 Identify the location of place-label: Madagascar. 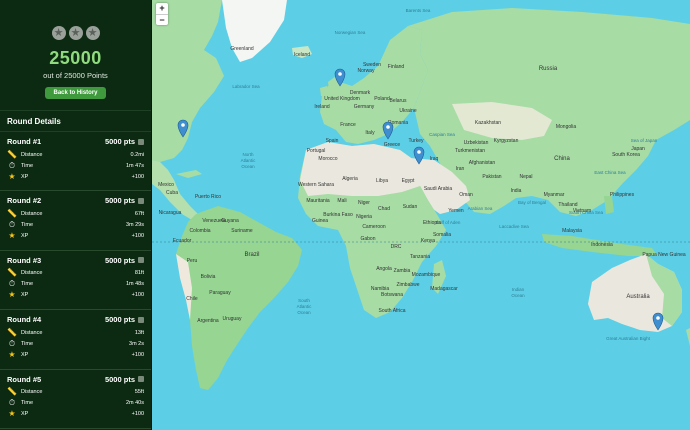
(444, 289).